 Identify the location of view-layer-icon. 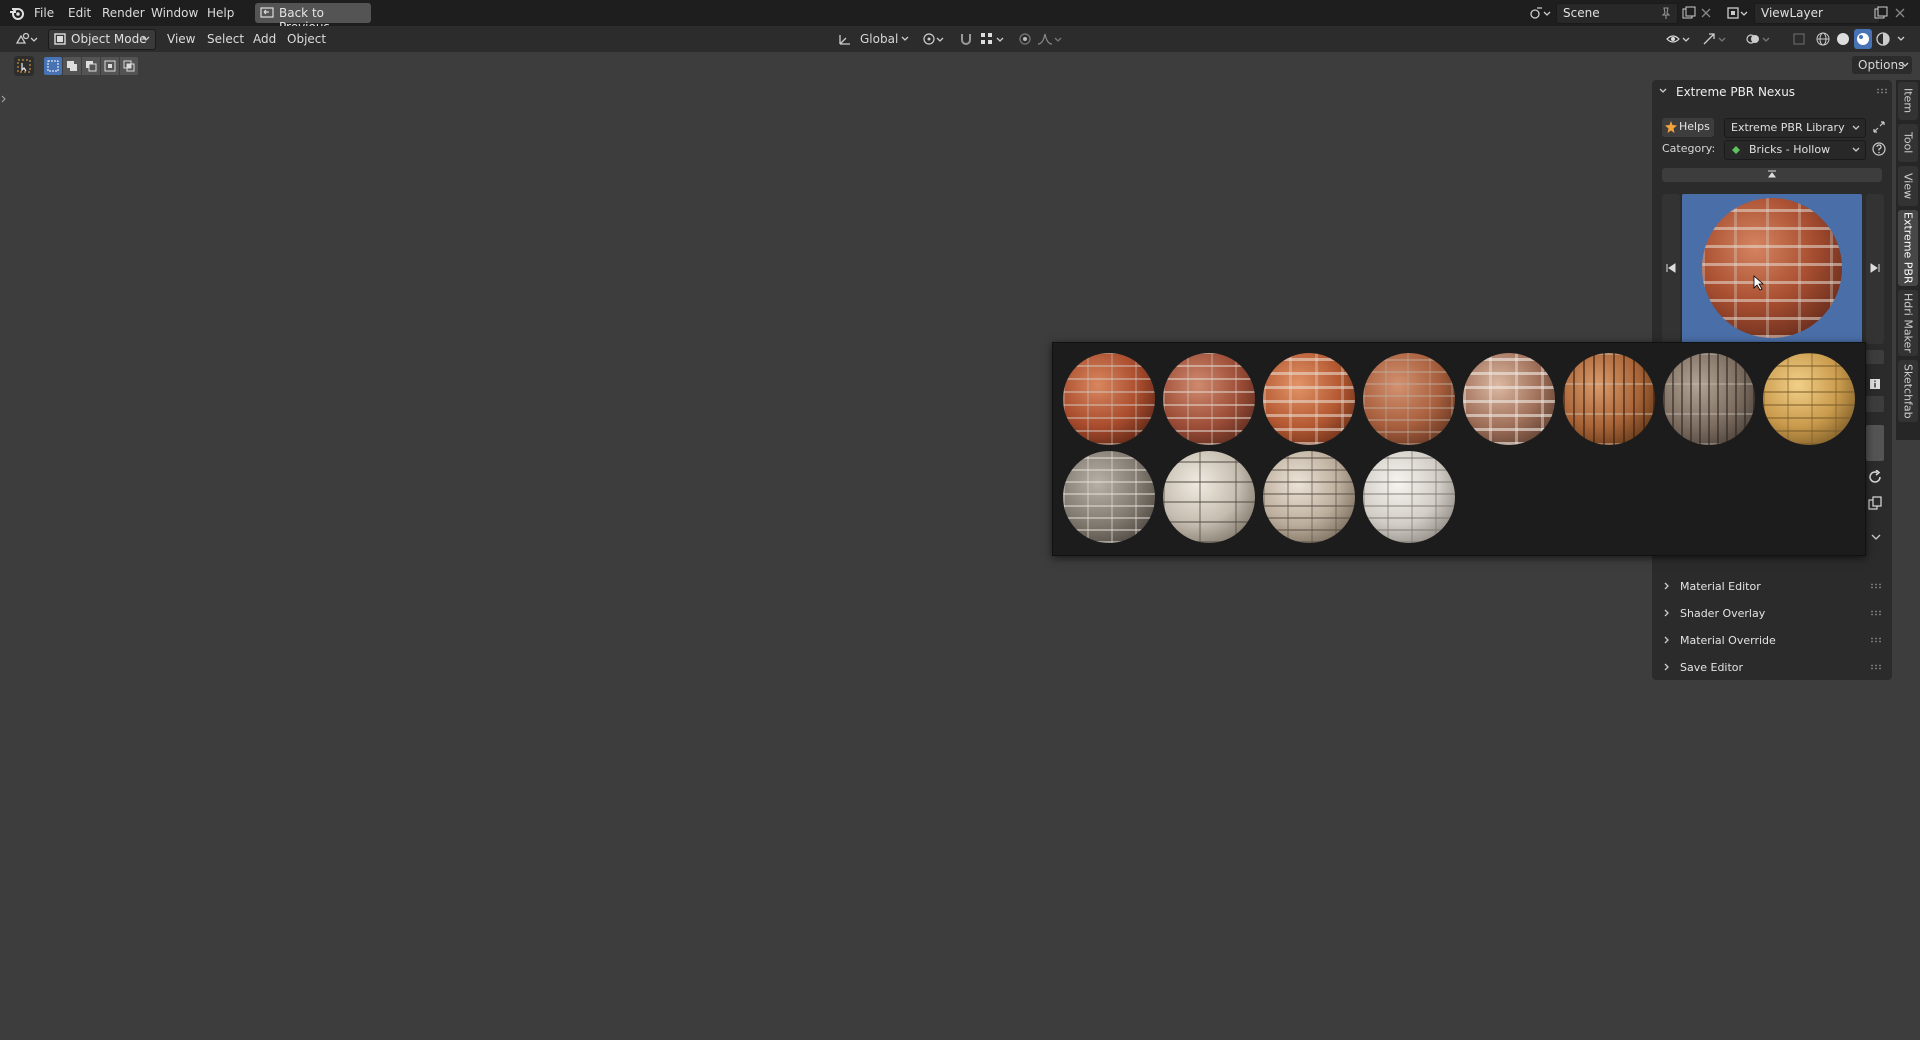
(1738, 13).